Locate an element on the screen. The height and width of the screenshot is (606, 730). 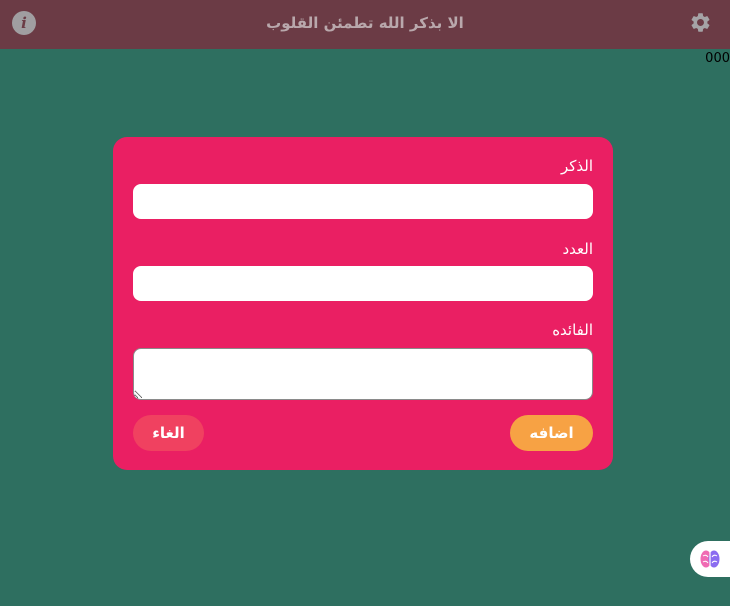
gear-icon is located at coordinates (700, 22).